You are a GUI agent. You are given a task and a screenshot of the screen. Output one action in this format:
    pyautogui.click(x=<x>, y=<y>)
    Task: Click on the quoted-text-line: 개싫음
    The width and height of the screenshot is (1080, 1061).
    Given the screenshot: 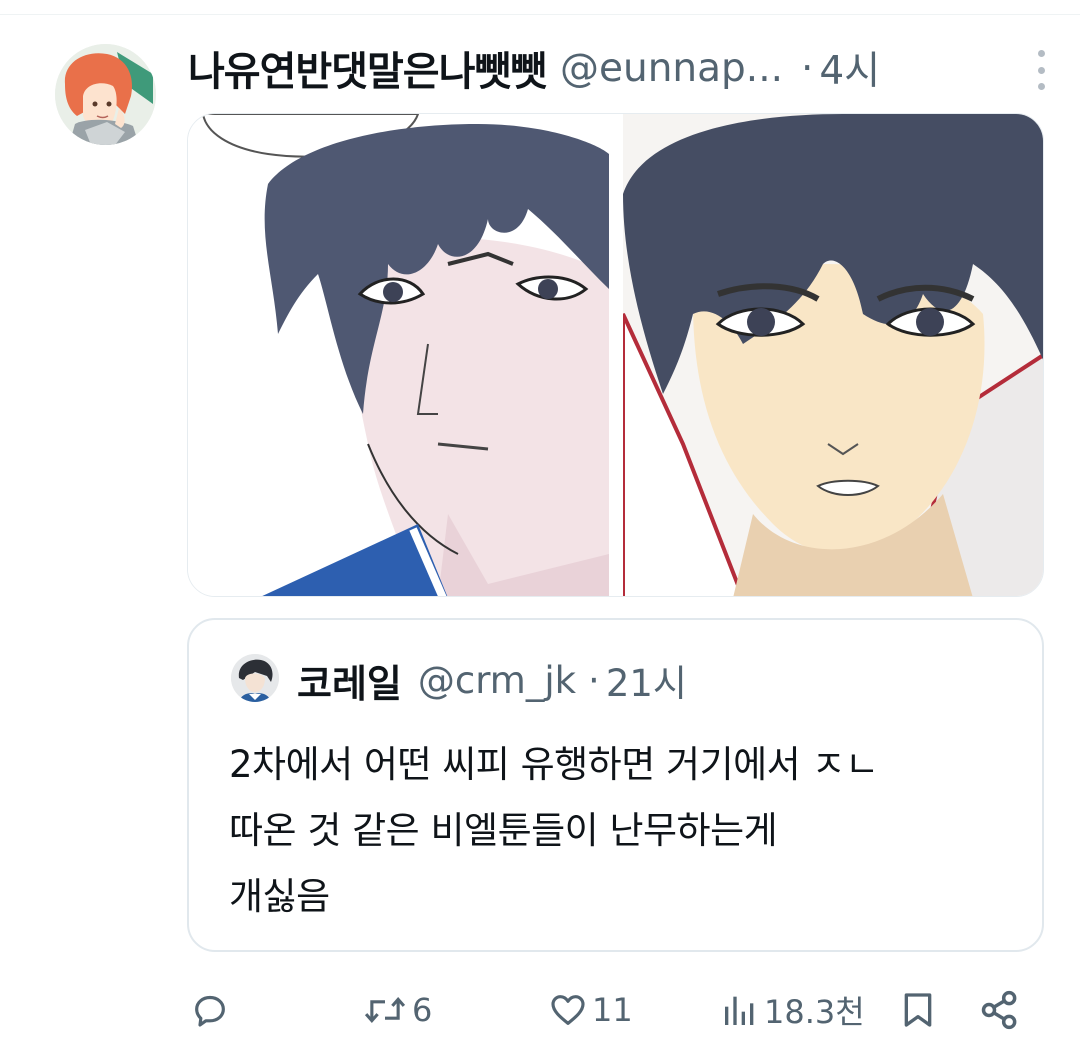 What is the action you would take?
    pyautogui.click(x=279, y=896)
    